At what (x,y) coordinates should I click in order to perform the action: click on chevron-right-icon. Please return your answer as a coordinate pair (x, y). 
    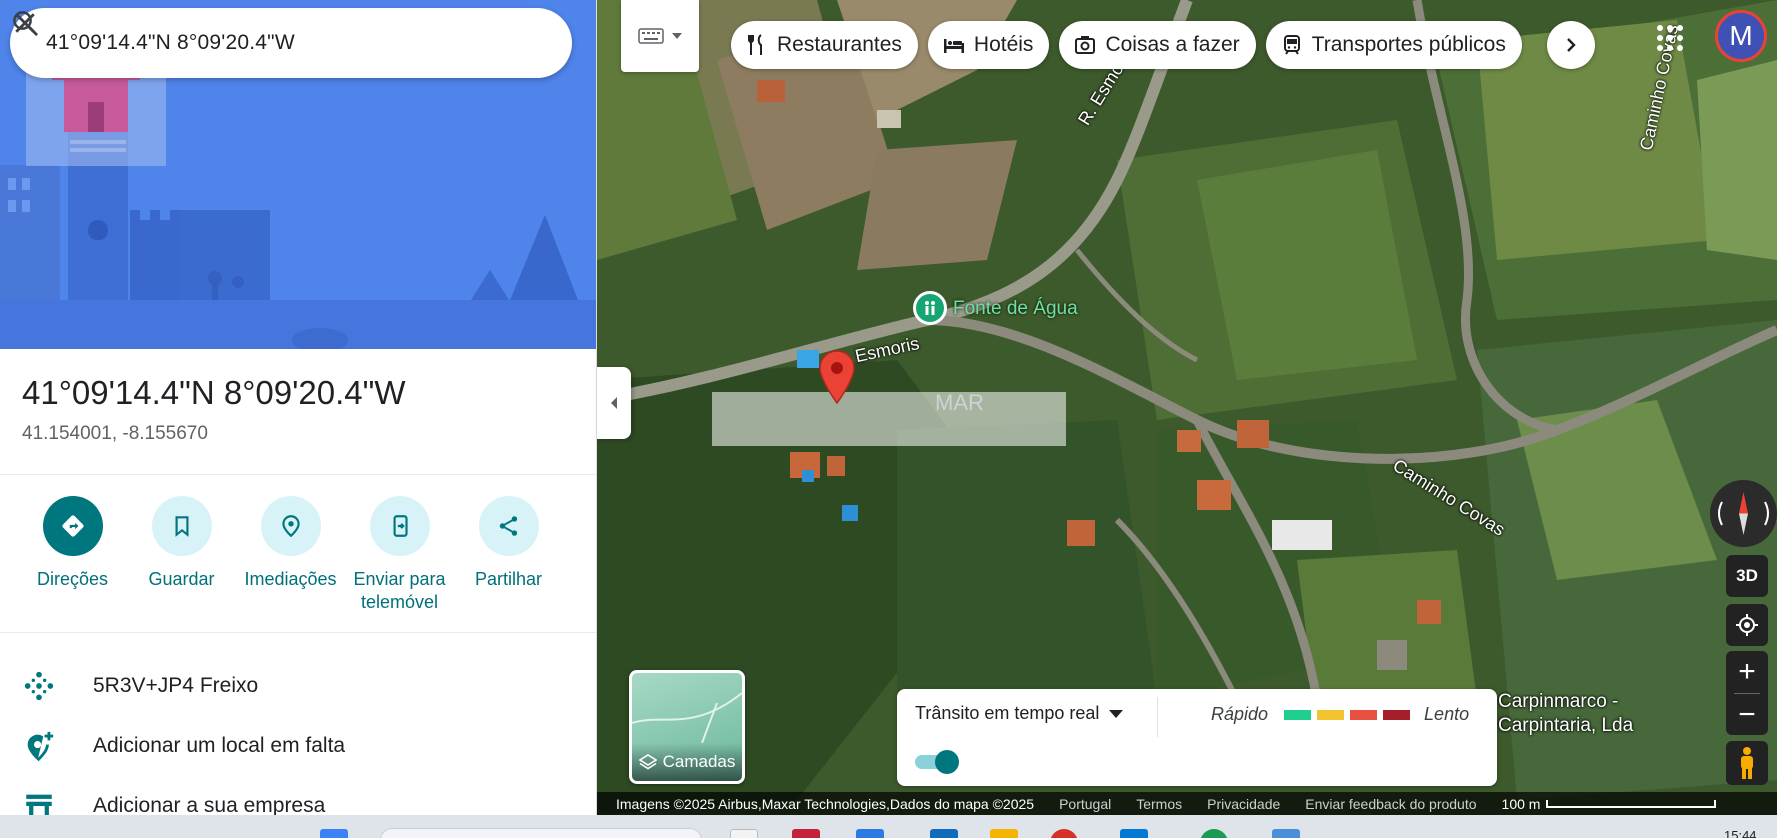
    Looking at the image, I should click on (1571, 45).